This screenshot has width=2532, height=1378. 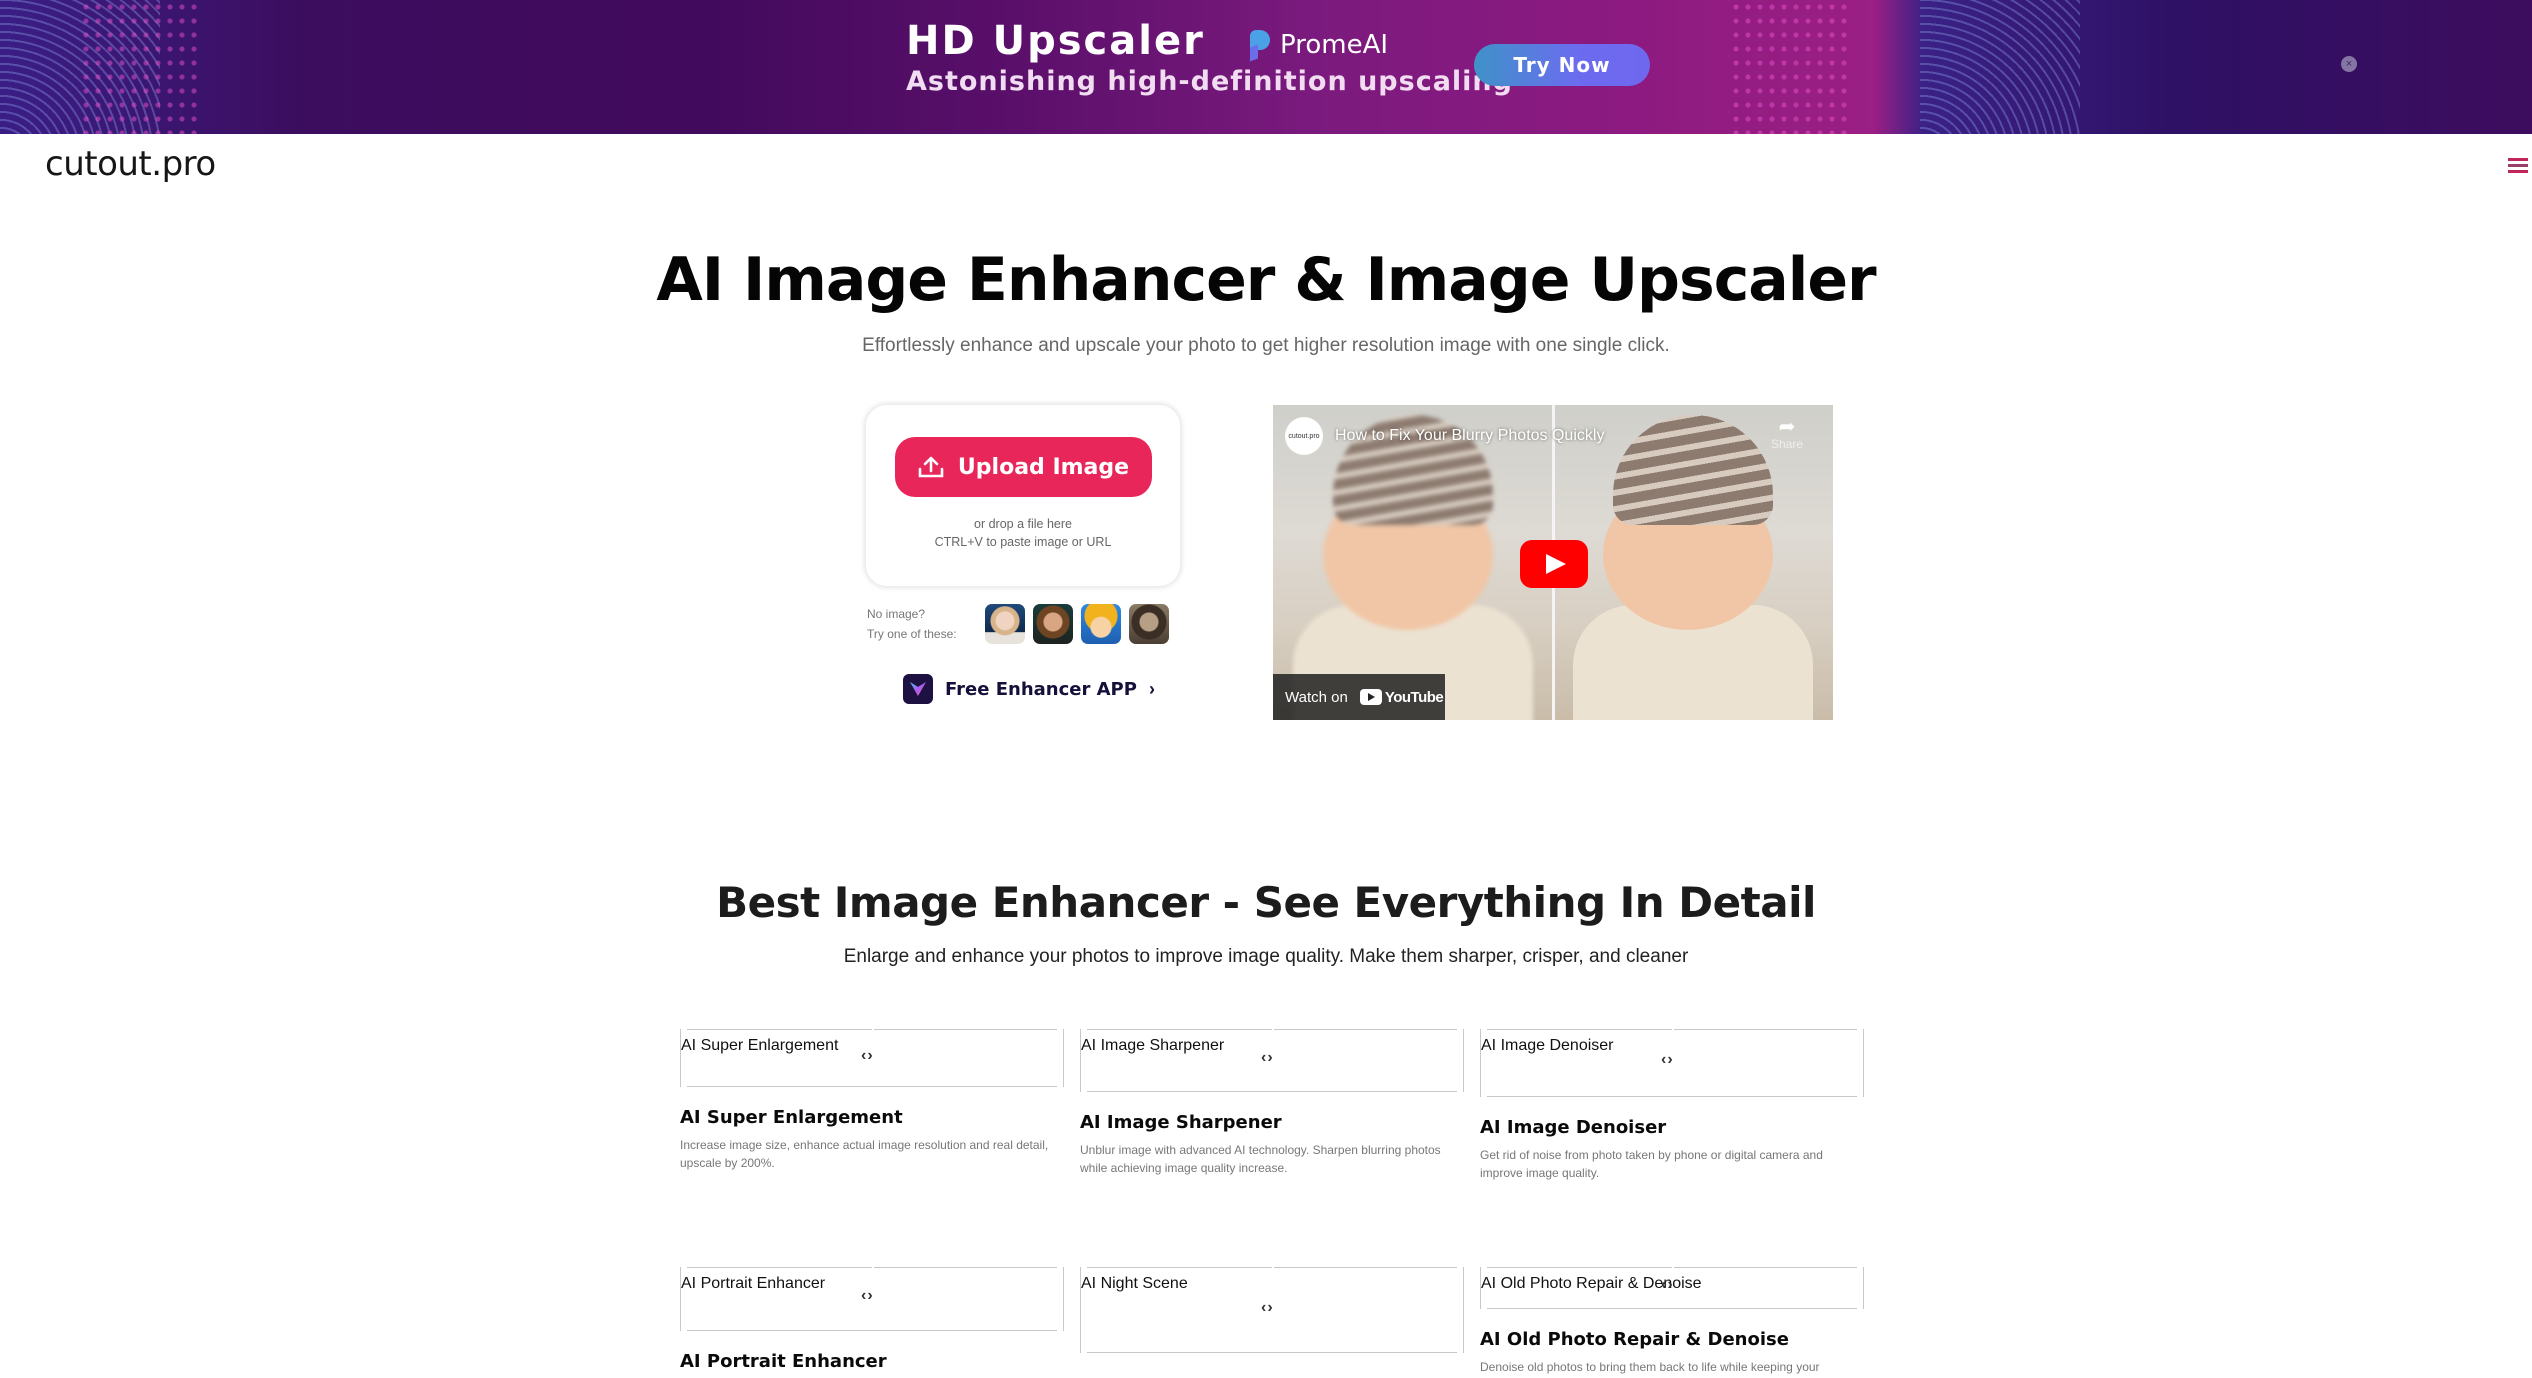 I want to click on enhancer-app-icon, so click(x=918, y=689).